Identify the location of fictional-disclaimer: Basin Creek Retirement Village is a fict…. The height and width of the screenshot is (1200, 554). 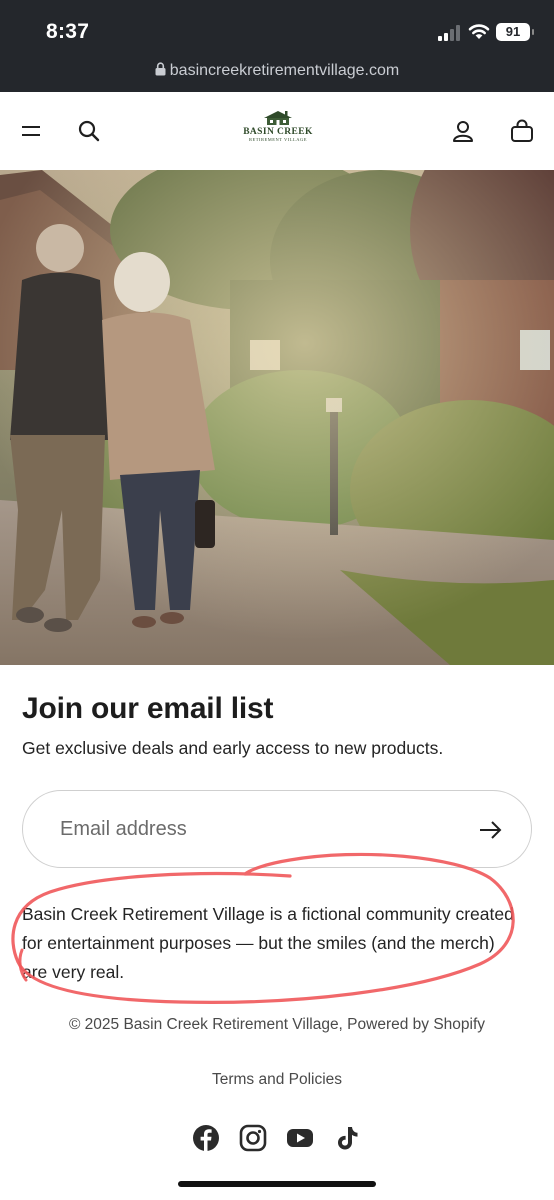
(268, 943).